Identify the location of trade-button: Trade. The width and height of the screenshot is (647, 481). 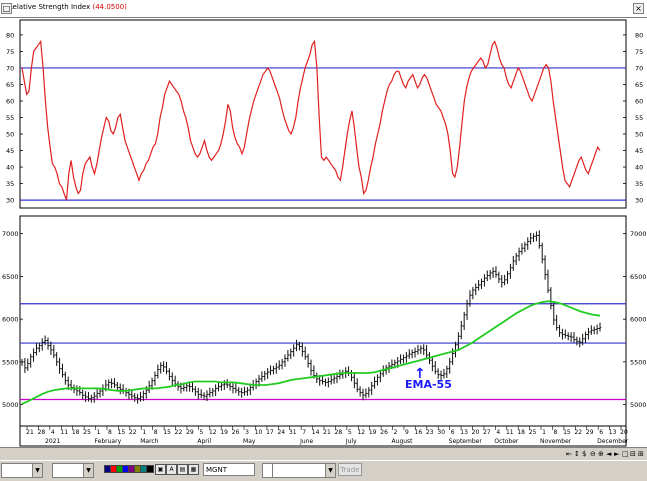
(350, 469).